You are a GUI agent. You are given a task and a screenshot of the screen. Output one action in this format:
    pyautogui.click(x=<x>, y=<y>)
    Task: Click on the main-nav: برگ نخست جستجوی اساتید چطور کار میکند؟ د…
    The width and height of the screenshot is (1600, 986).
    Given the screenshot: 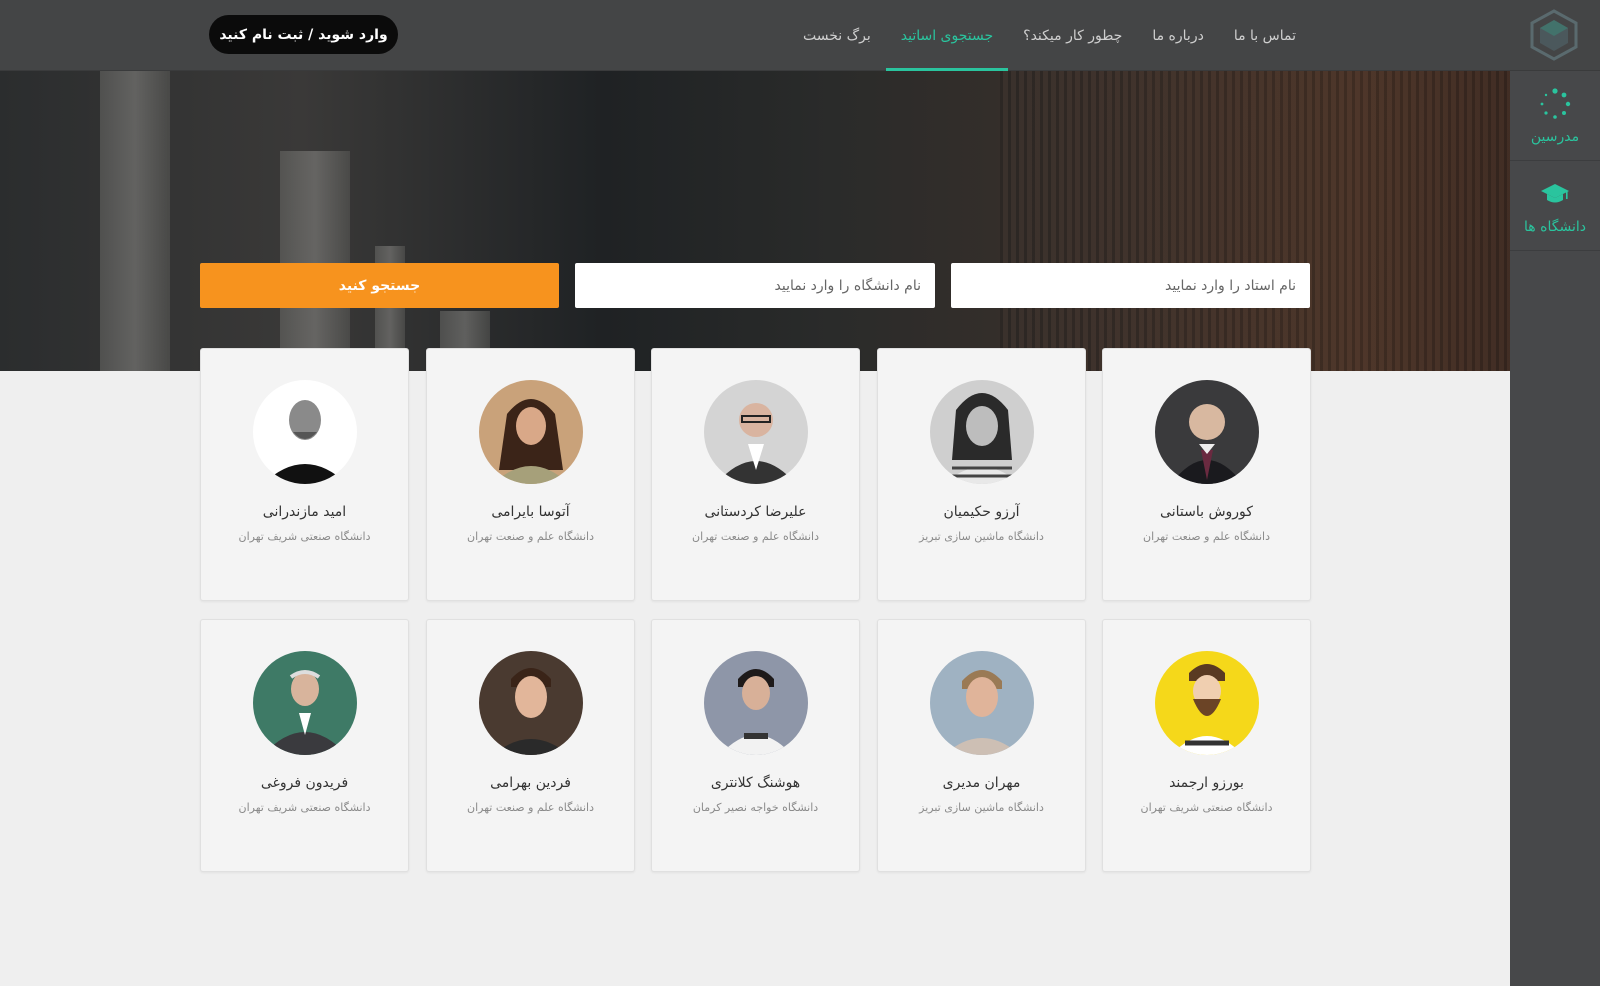 What is the action you would take?
    pyautogui.click(x=1049, y=35)
    